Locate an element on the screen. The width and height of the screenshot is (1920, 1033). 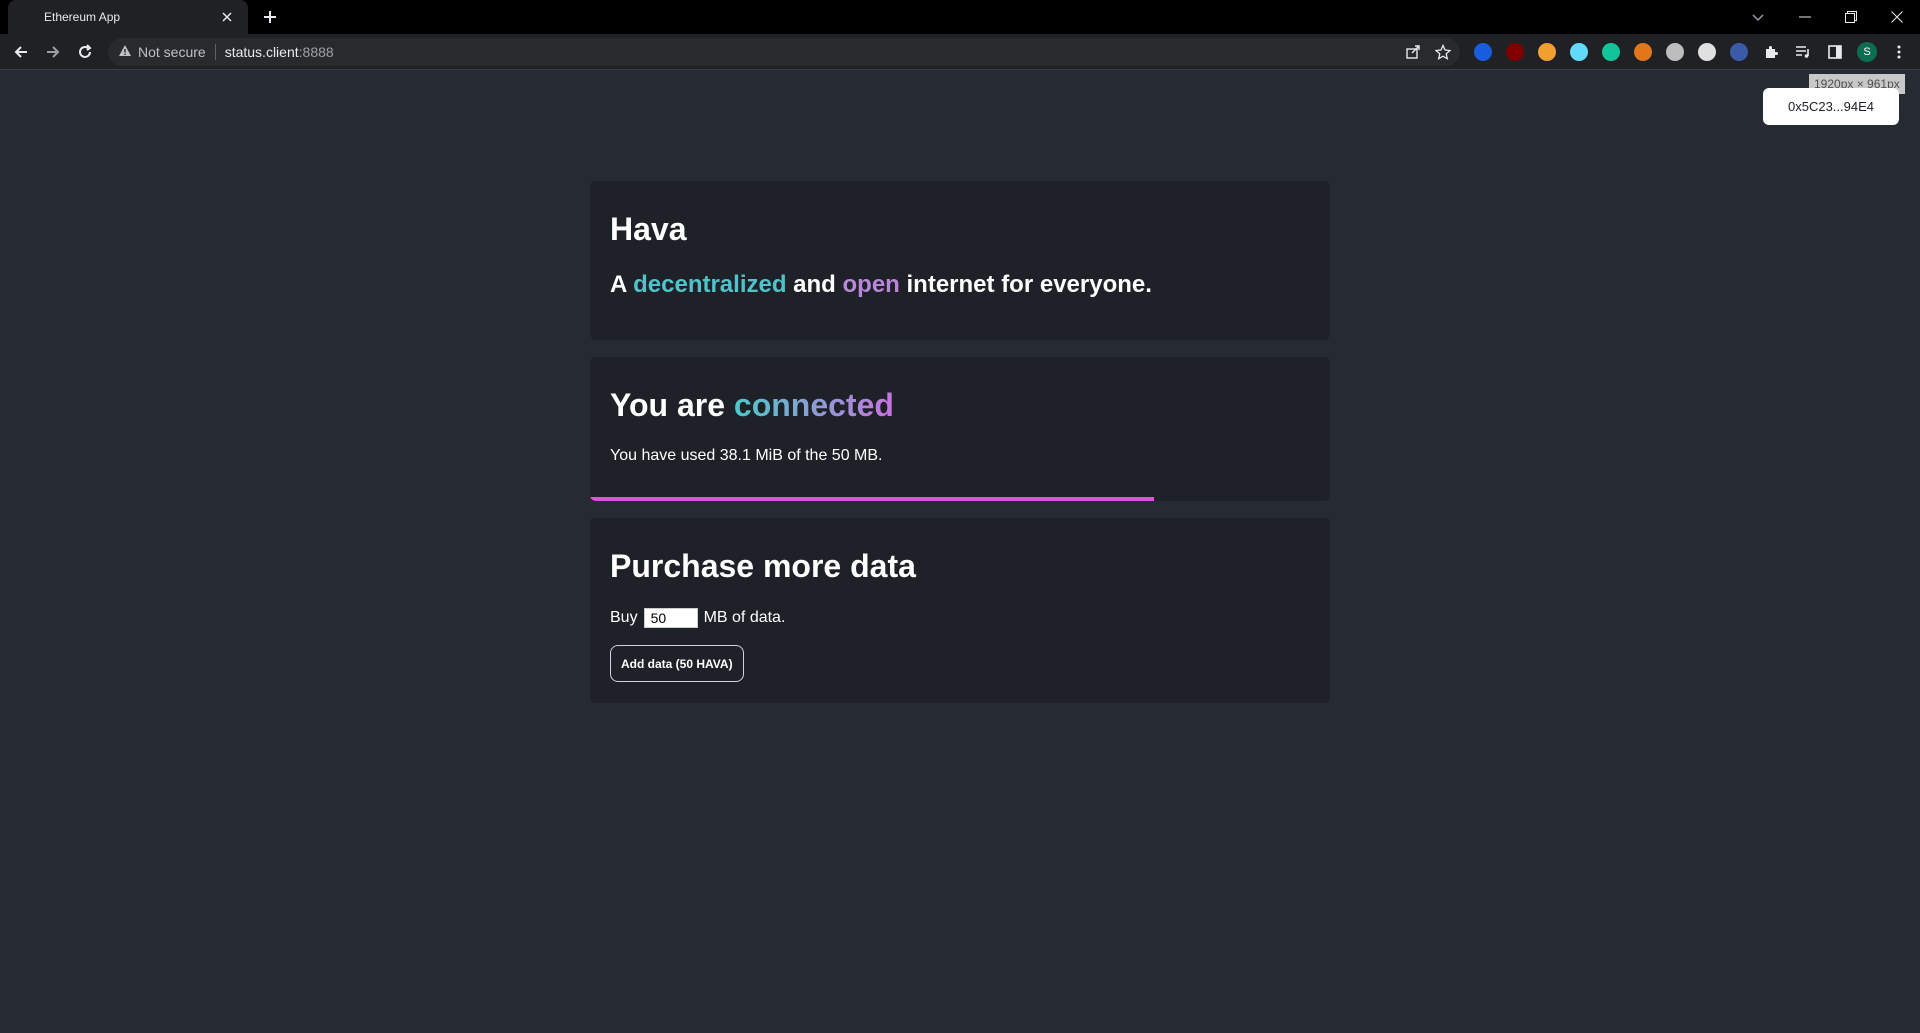
ublock-icon-glyph is located at coordinates (1515, 52).